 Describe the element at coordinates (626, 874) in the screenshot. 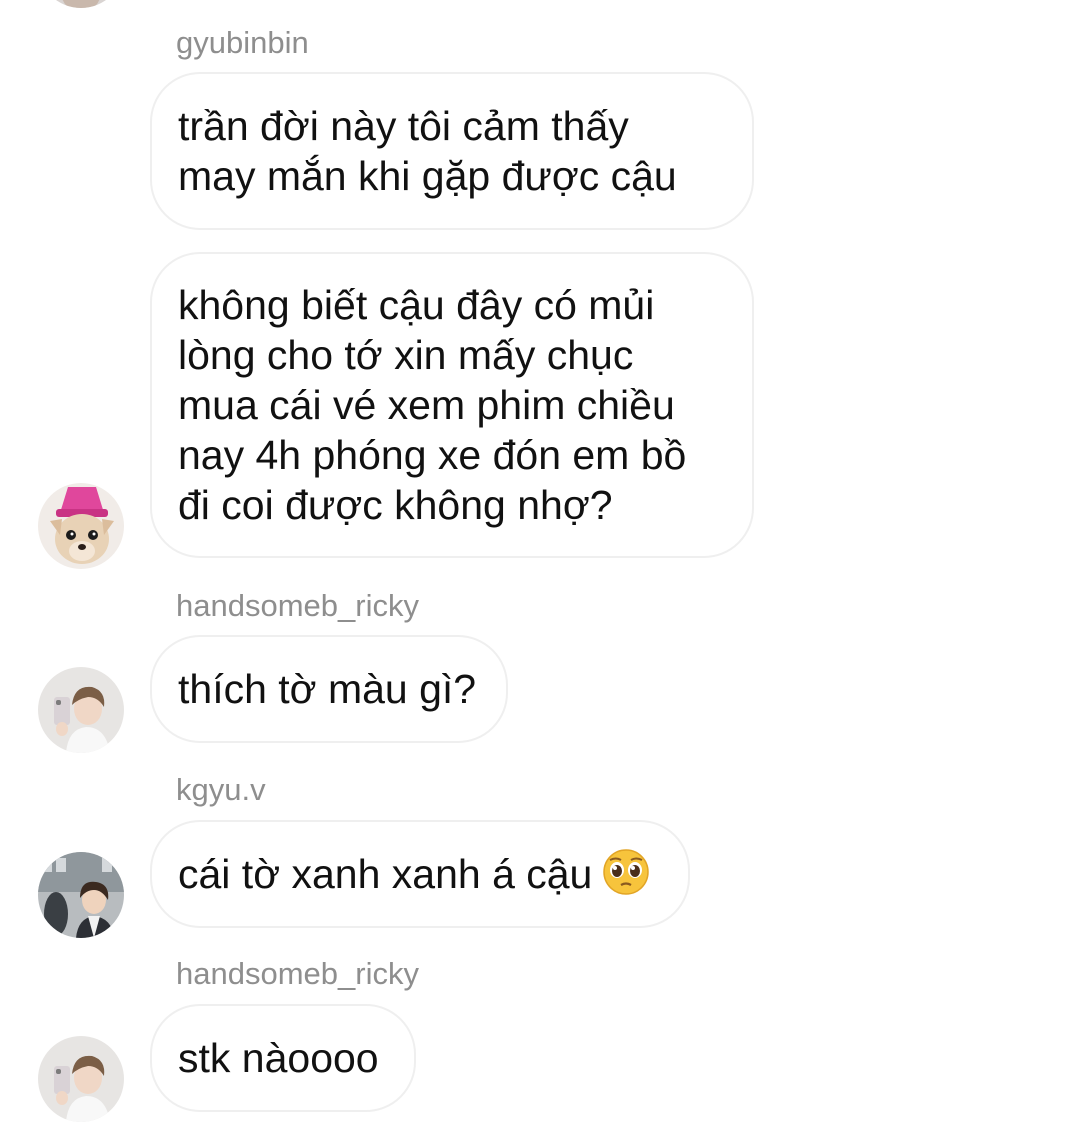

I see `pleading-face-emoji` at that location.